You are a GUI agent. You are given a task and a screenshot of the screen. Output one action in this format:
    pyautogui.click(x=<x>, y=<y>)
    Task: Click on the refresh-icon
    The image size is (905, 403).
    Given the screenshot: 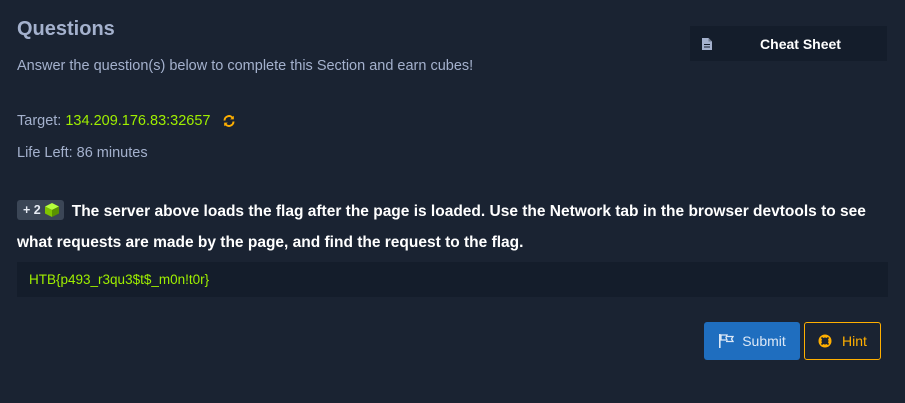 What is the action you would take?
    pyautogui.click(x=229, y=121)
    